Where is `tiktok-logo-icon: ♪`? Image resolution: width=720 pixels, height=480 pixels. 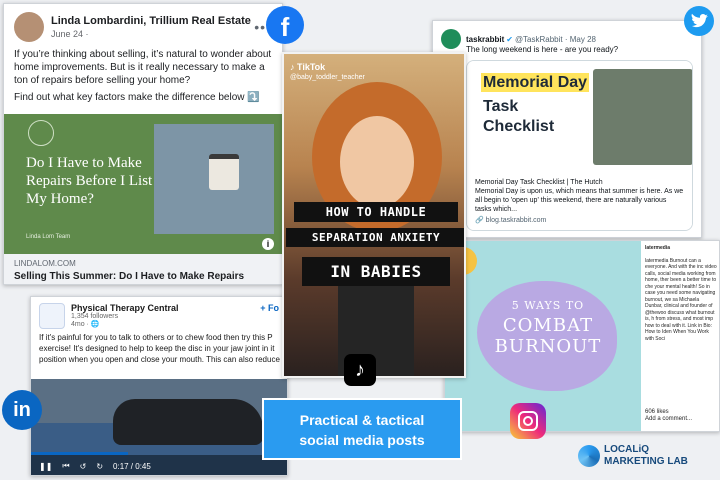
tiktok-logo-icon: ♪ is located at coordinates (360, 370).